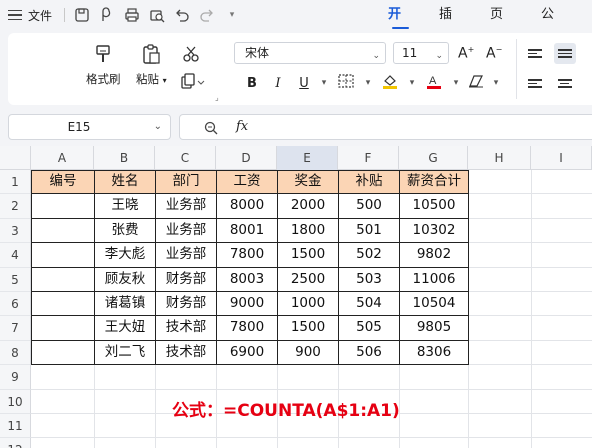 The height and width of the screenshot is (448, 592). I want to click on table-header-cell: 部门, so click(186, 182).